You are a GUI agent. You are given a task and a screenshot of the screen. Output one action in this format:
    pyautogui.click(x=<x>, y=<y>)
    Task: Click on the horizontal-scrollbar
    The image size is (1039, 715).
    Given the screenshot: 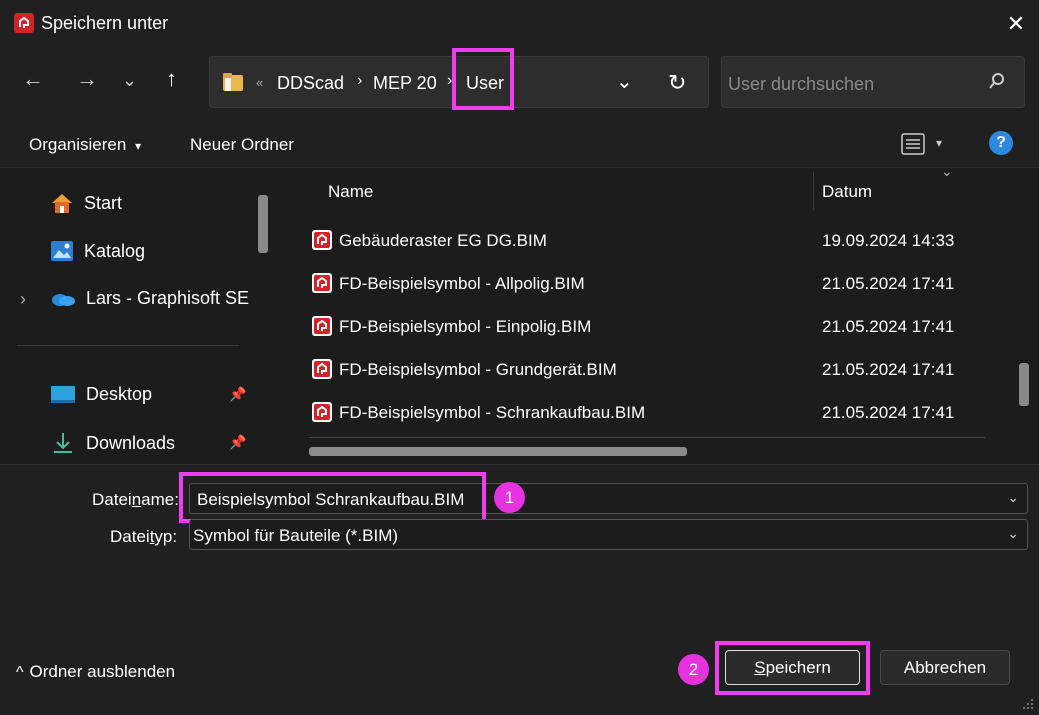 What is the action you would take?
    pyautogui.click(x=498, y=451)
    